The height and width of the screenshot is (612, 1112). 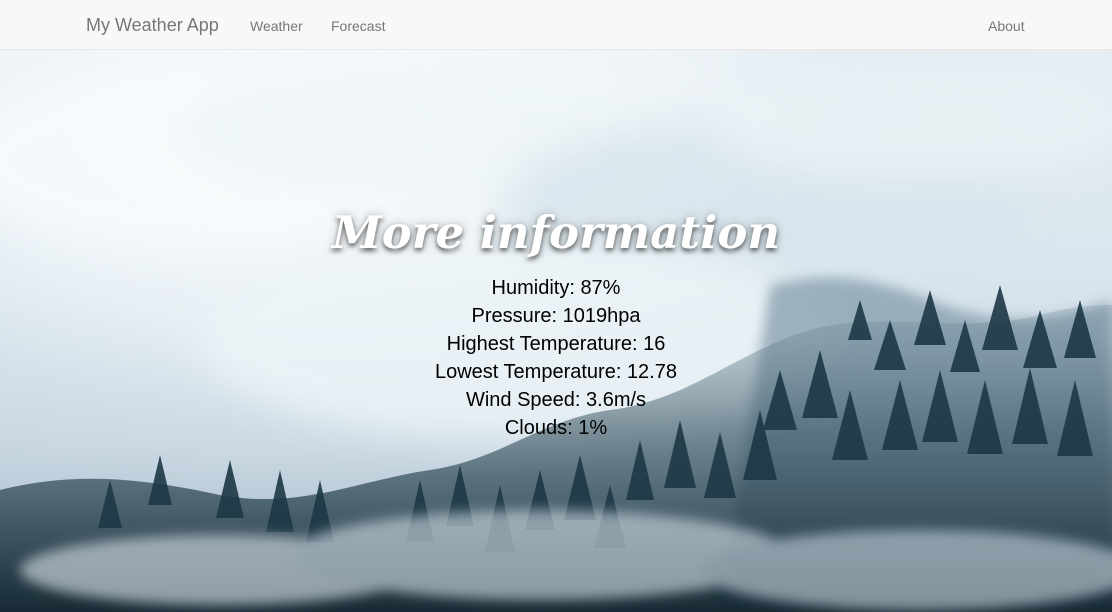 What do you see at coordinates (276, 26) in the screenshot?
I see `nav-link-weather: Weather` at bounding box center [276, 26].